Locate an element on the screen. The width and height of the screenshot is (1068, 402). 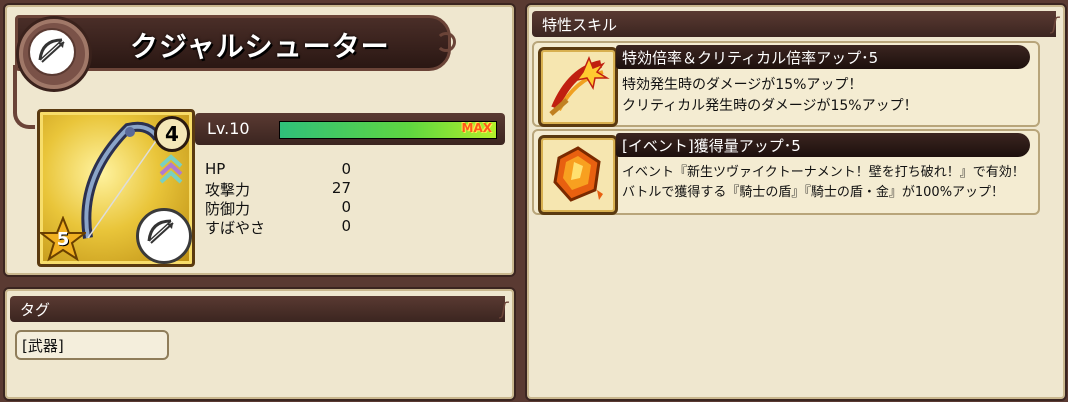
skill-desc-line: クリティカル発生時のダメージが15%アップ！ is located at coordinates (770, 106).